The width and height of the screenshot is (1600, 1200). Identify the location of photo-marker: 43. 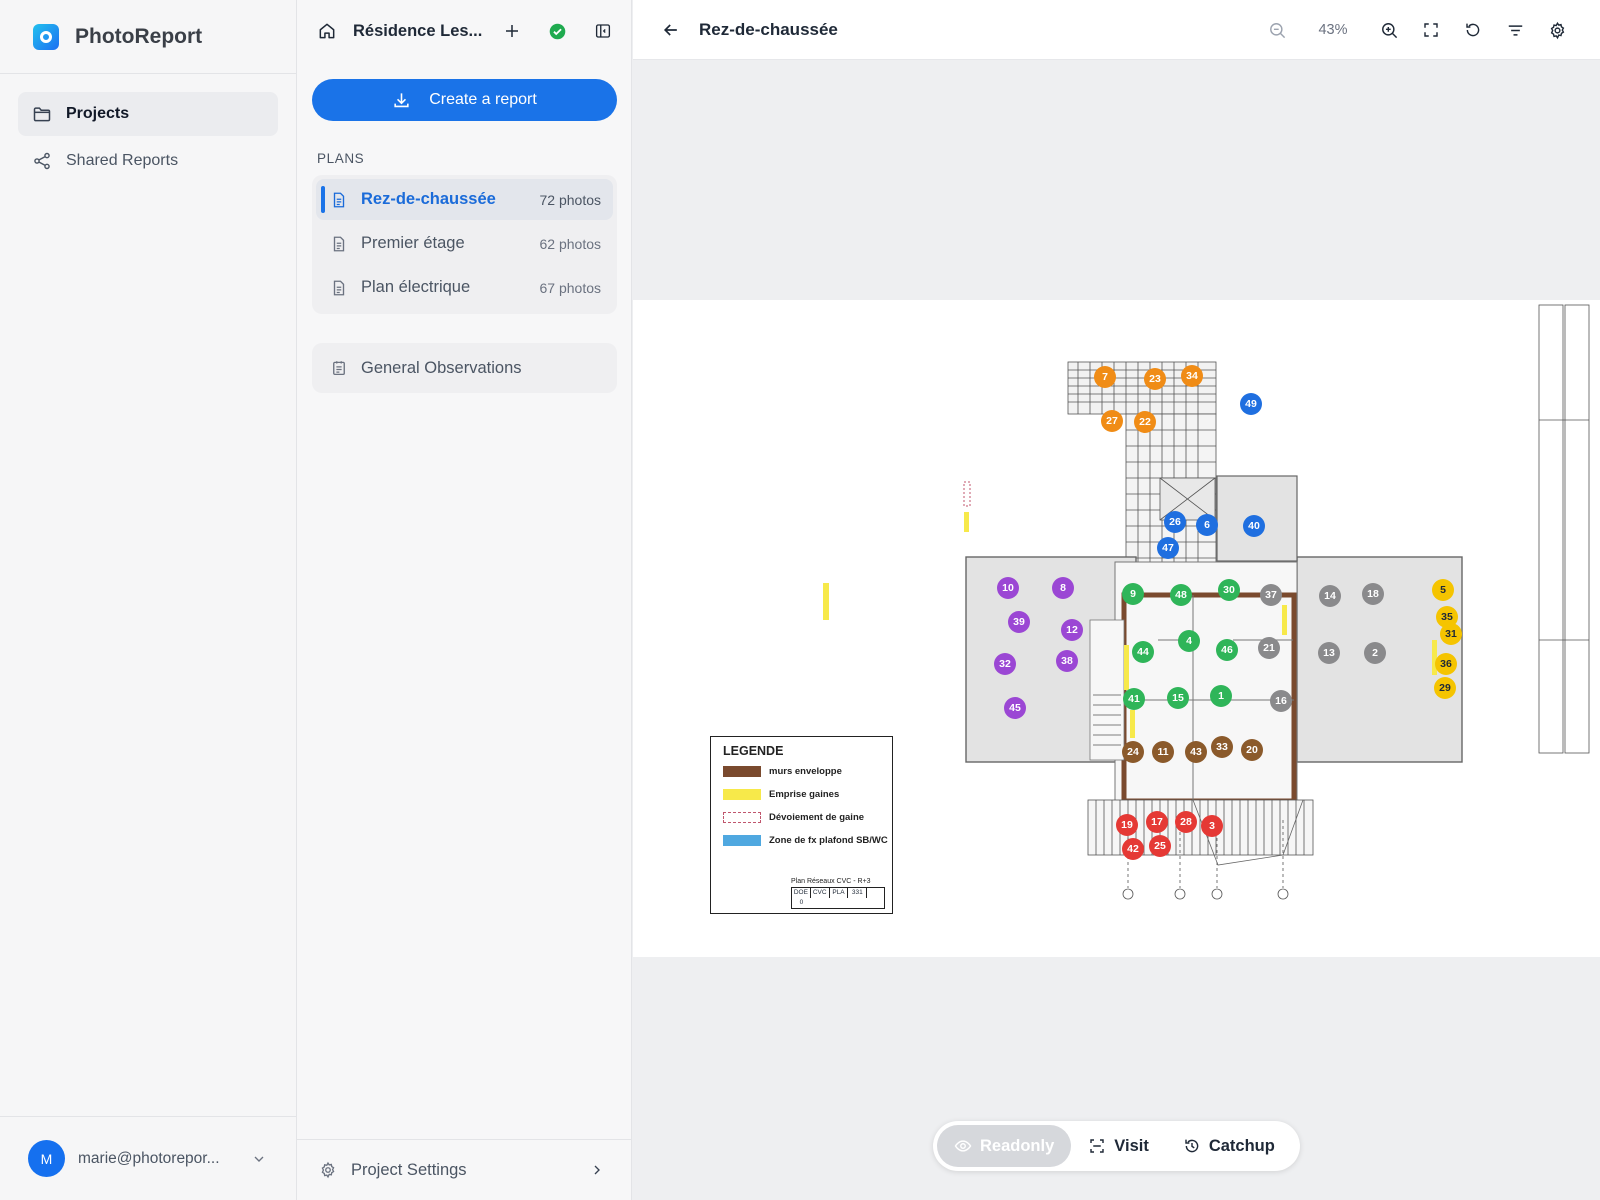
(1196, 752).